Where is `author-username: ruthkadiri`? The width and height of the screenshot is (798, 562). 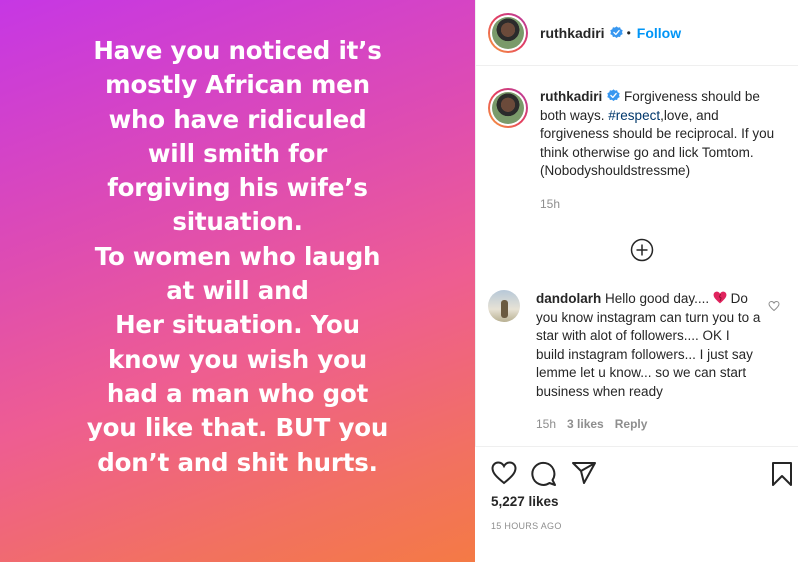 author-username: ruthkadiri is located at coordinates (572, 33).